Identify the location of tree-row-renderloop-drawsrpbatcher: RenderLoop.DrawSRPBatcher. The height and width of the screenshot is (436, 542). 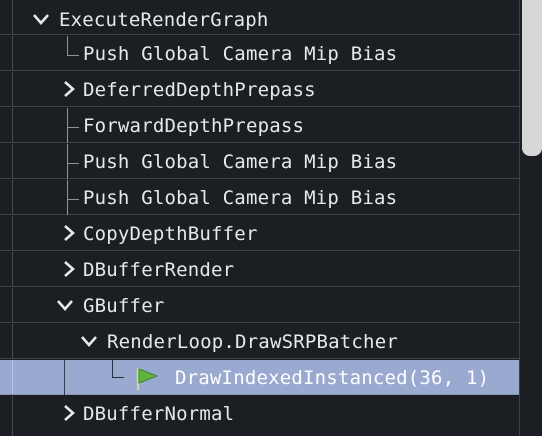
(259, 341).